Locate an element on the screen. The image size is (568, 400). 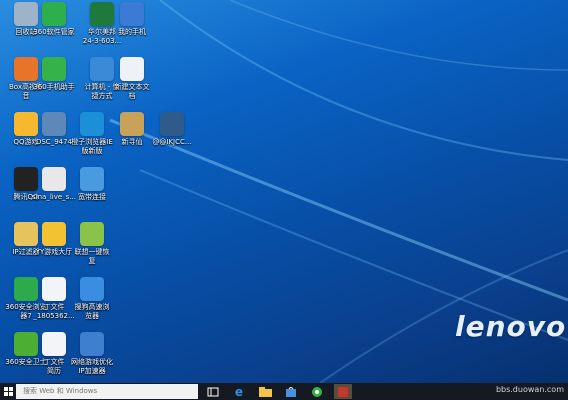
desktop-icon-label: 360手机助手 is located at coordinates (54, 87).